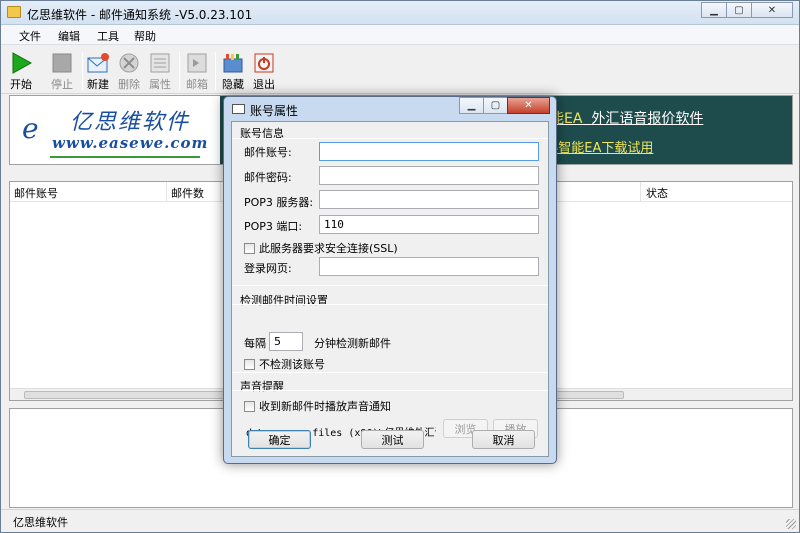  I want to click on account-label: 邮件账号:, so click(268, 152).